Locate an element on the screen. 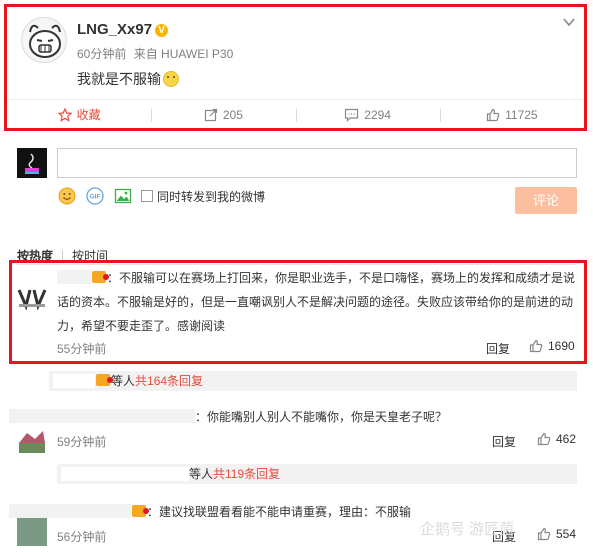  composer-tools: GIF 同时转发到我的微博 is located at coordinates (161, 196).